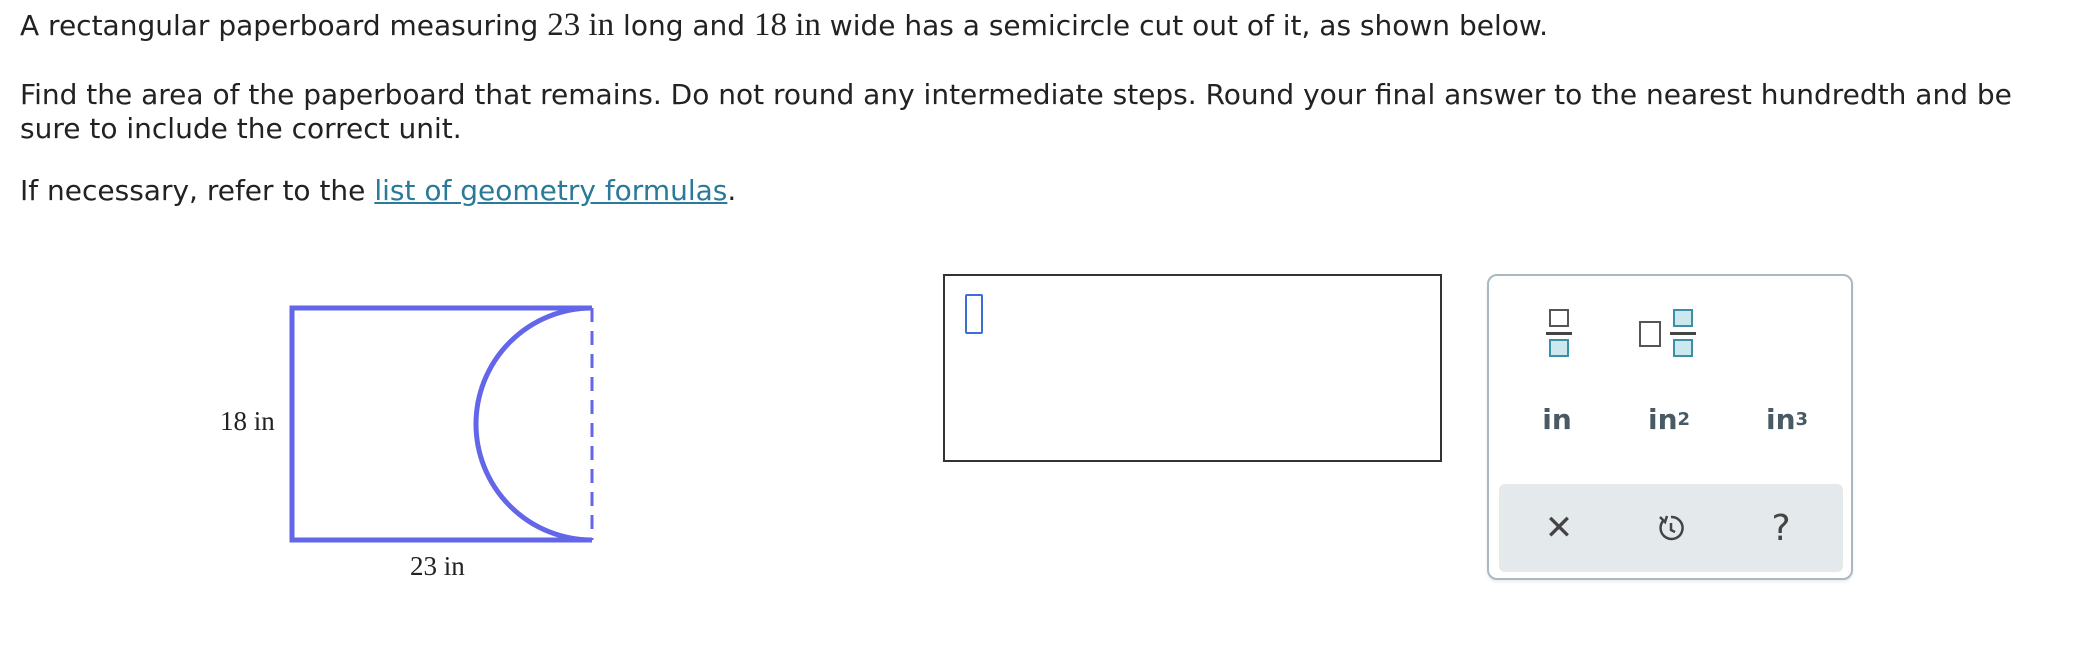 The width and height of the screenshot is (2076, 648). I want to click on unit-power: 3, so click(1802, 419).